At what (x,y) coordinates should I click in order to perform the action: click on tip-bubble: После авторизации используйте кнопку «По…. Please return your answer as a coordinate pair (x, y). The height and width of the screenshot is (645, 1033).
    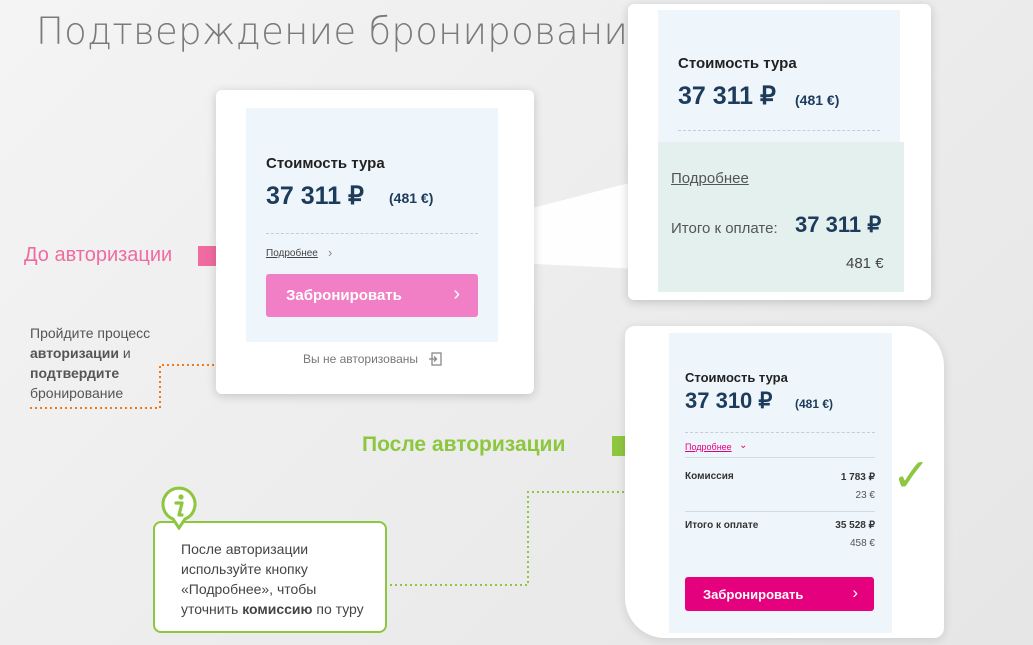
    Looking at the image, I should click on (270, 577).